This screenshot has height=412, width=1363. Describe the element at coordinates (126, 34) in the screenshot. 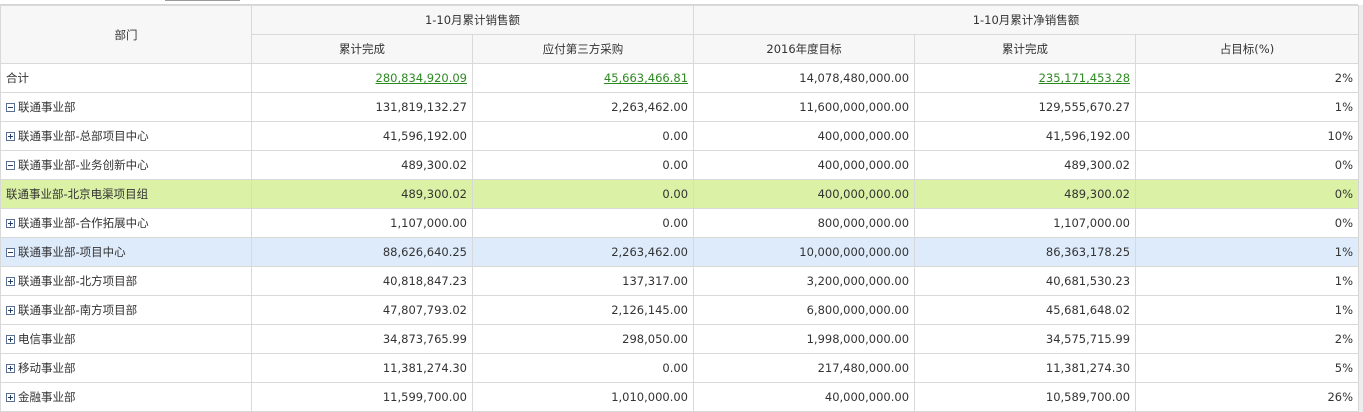

I see `column-header-department: 部门` at that location.